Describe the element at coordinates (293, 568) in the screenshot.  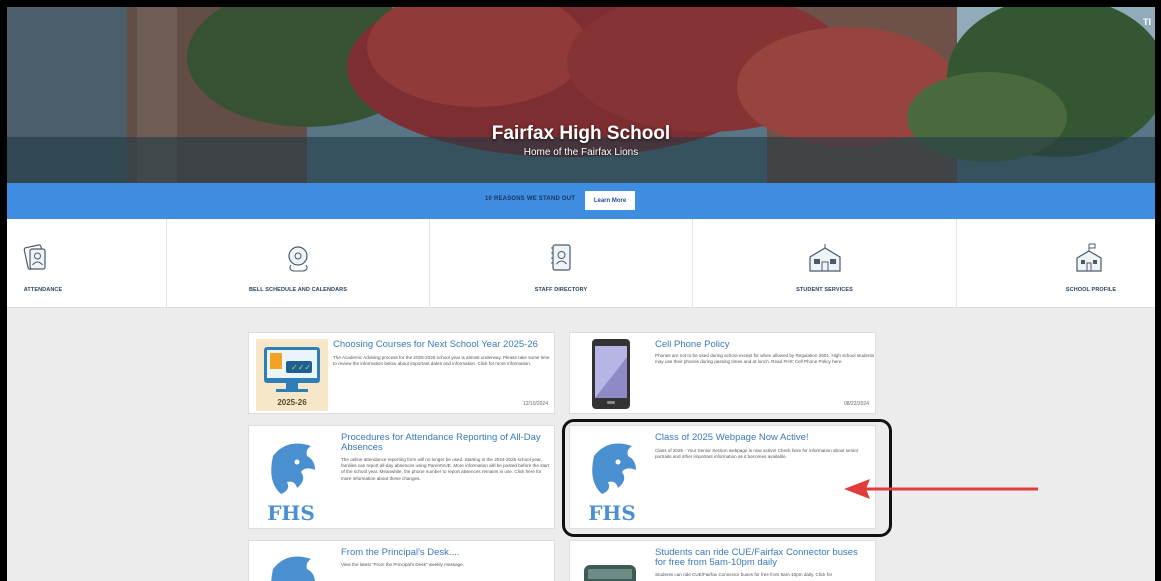
I see `lion-logo-icon` at that location.